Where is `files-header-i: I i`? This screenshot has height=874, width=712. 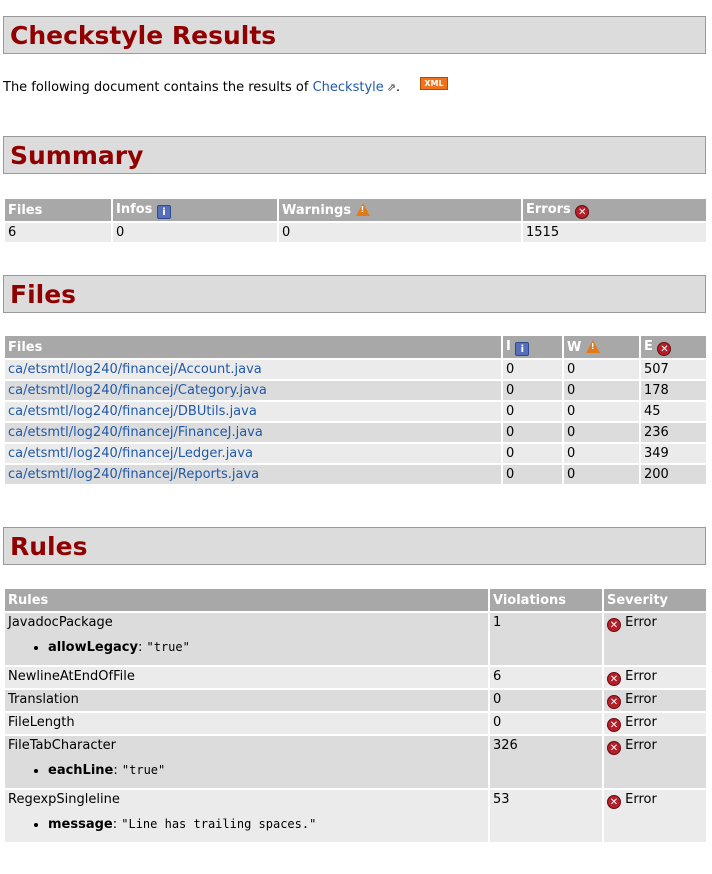 files-header-i: I i is located at coordinates (532, 347).